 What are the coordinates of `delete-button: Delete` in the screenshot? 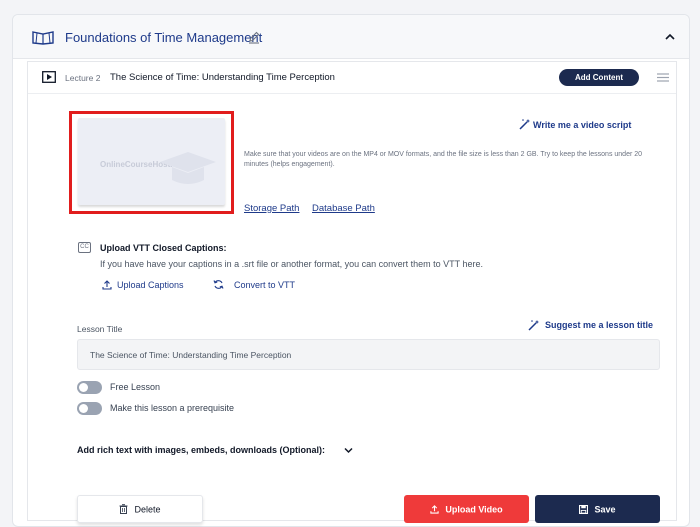 It's located at (140, 509).